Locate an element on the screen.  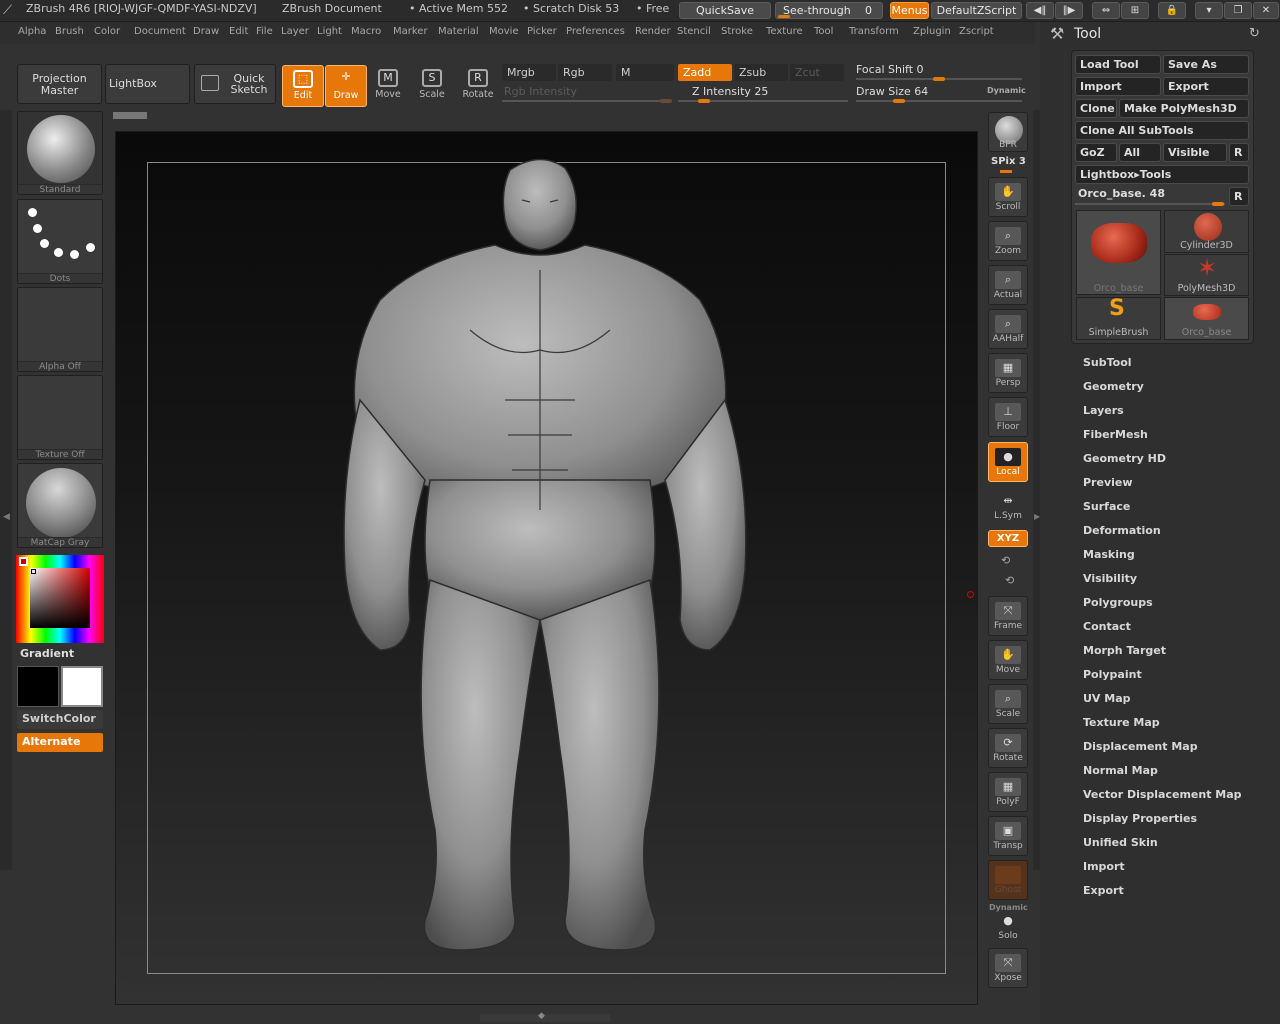
solo-dynamic-label: Dynamic is located at coordinates (1008, 907).